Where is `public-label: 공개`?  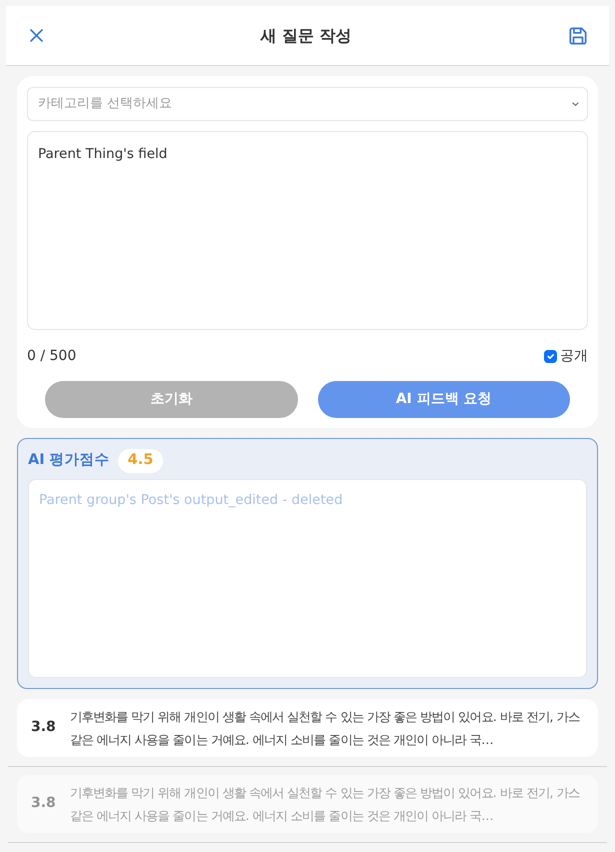
public-label: 공개 is located at coordinates (574, 356).